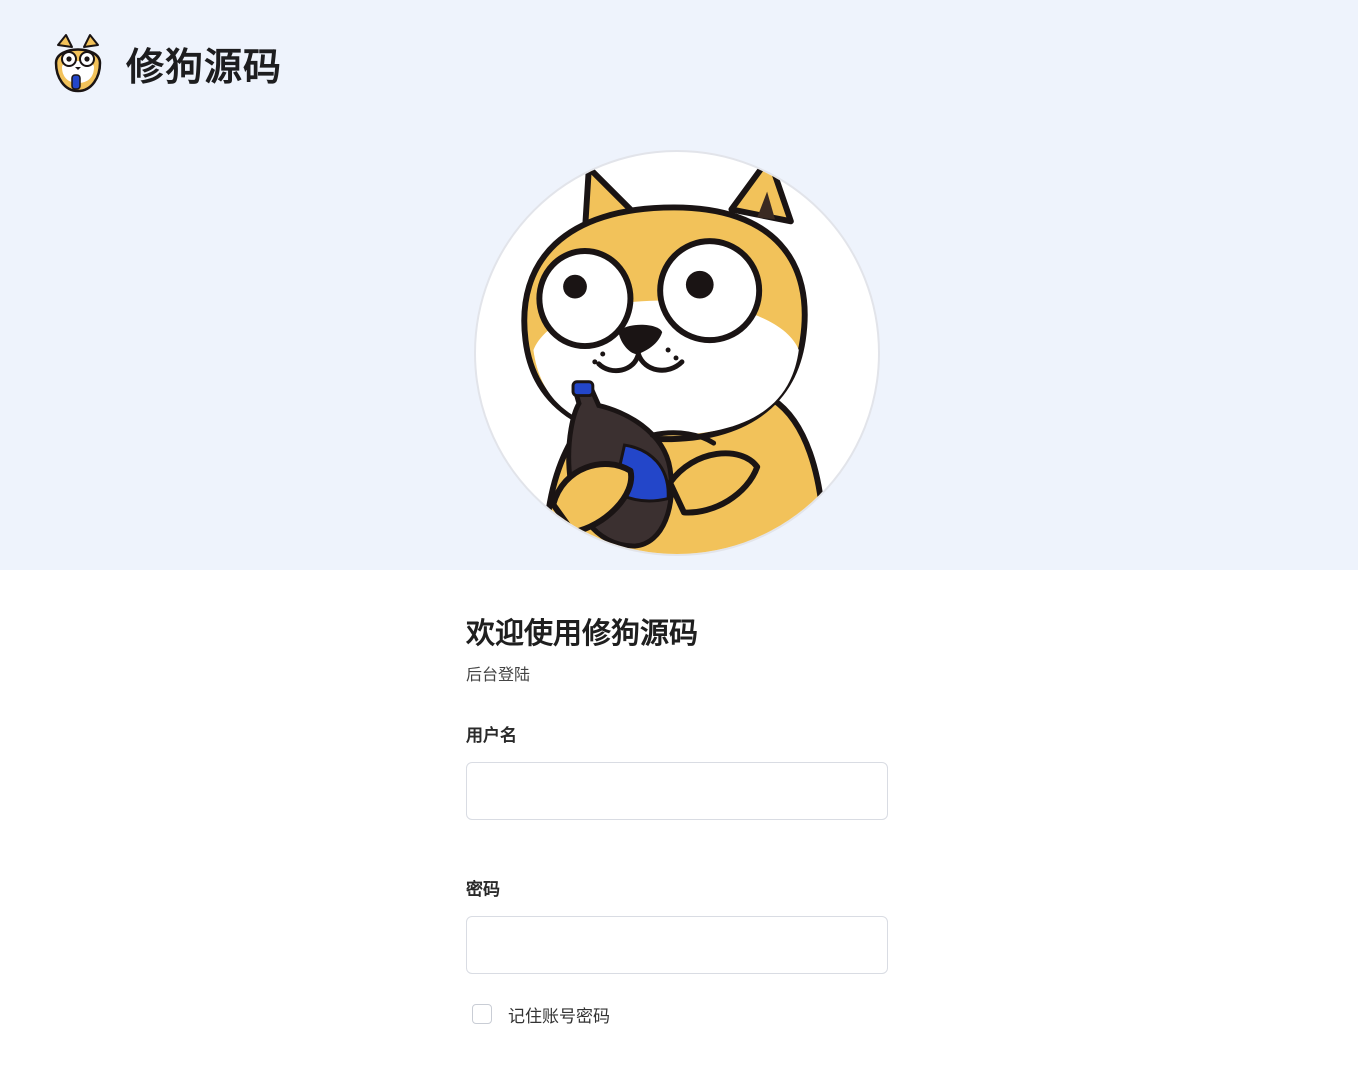 Image resolution: width=1358 pixels, height=1066 pixels. What do you see at coordinates (482, 1014) in the screenshot?
I see `remember-me-checkbox` at bounding box center [482, 1014].